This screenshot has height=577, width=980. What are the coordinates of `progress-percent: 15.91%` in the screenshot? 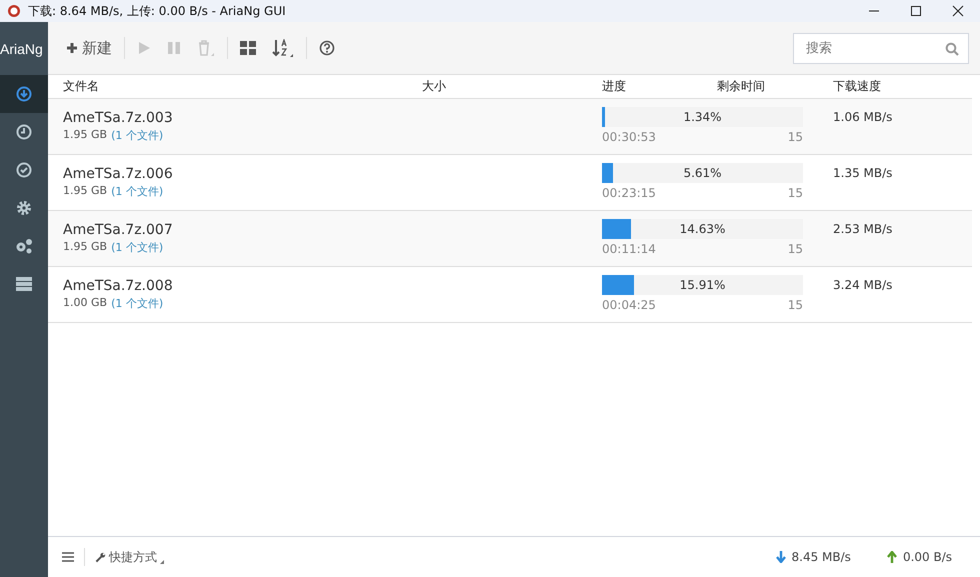 It's located at (703, 285).